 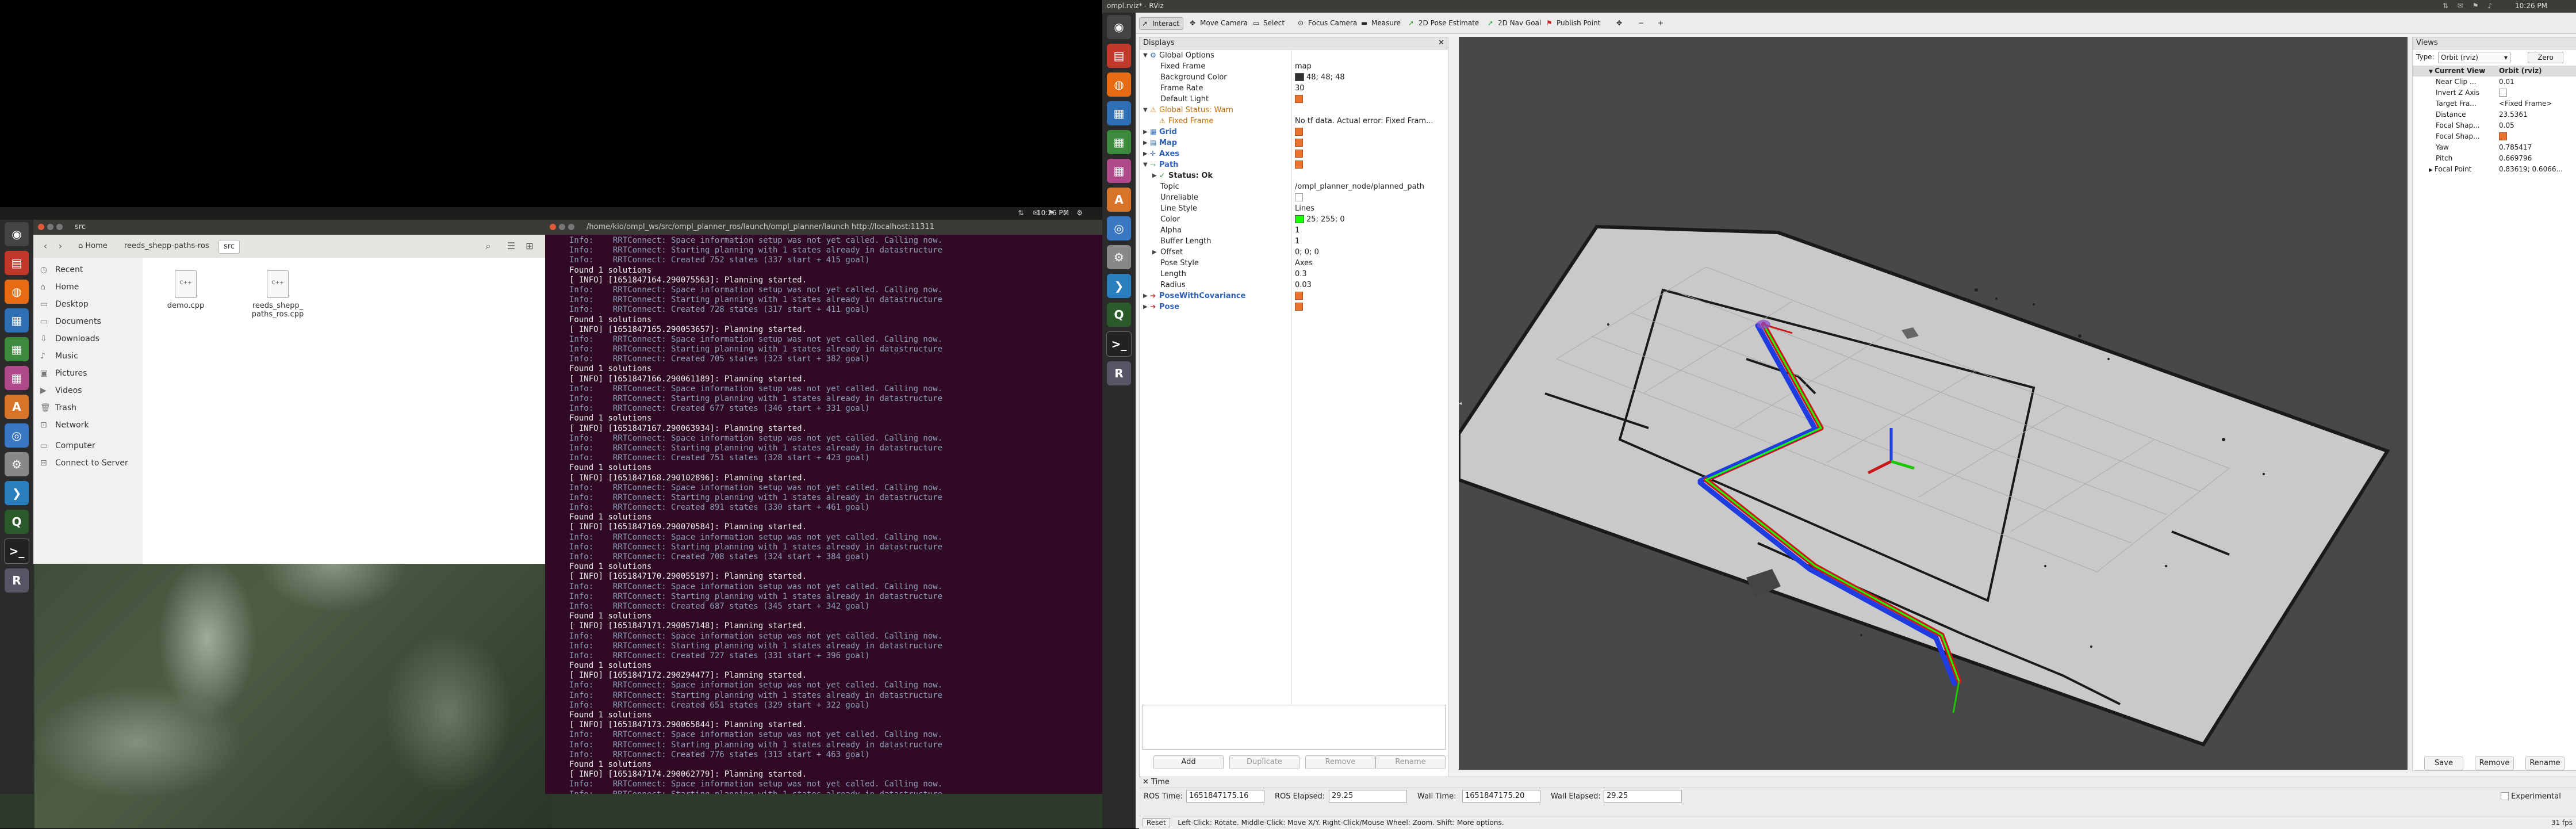 I want to click on wall-time-field: 1651847175.20, so click(x=1501, y=796).